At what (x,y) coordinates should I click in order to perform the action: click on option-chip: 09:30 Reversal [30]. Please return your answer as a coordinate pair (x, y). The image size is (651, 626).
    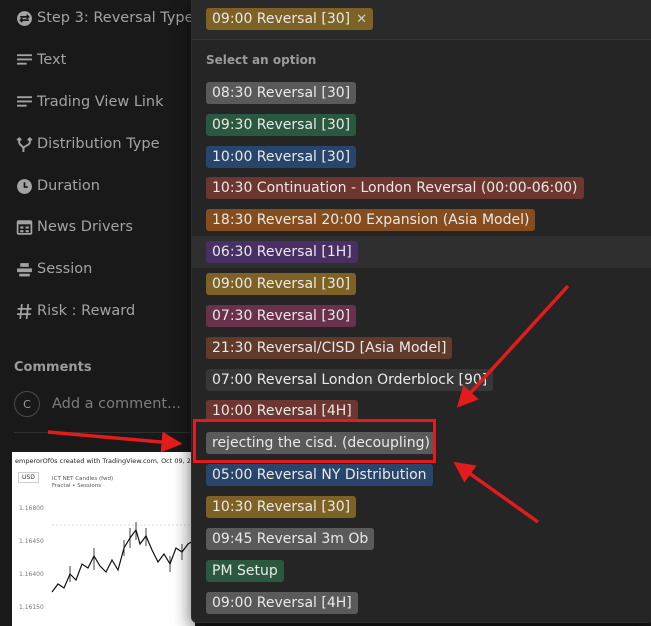
    Looking at the image, I should click on (281, 125).